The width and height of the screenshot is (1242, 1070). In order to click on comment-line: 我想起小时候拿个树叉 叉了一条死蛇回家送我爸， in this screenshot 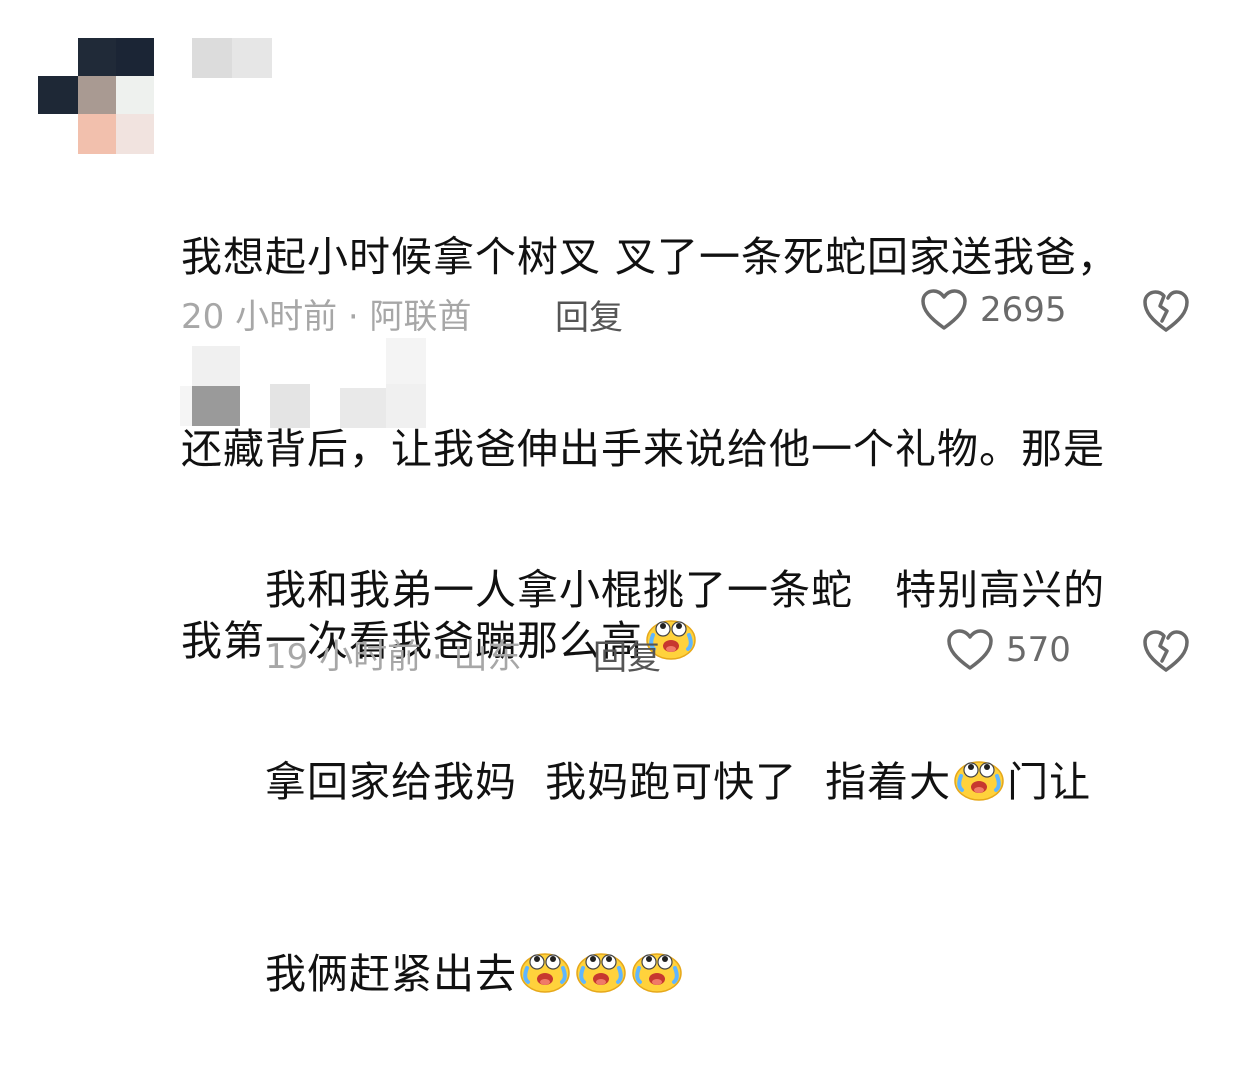, I will do `click(650, 257)`.